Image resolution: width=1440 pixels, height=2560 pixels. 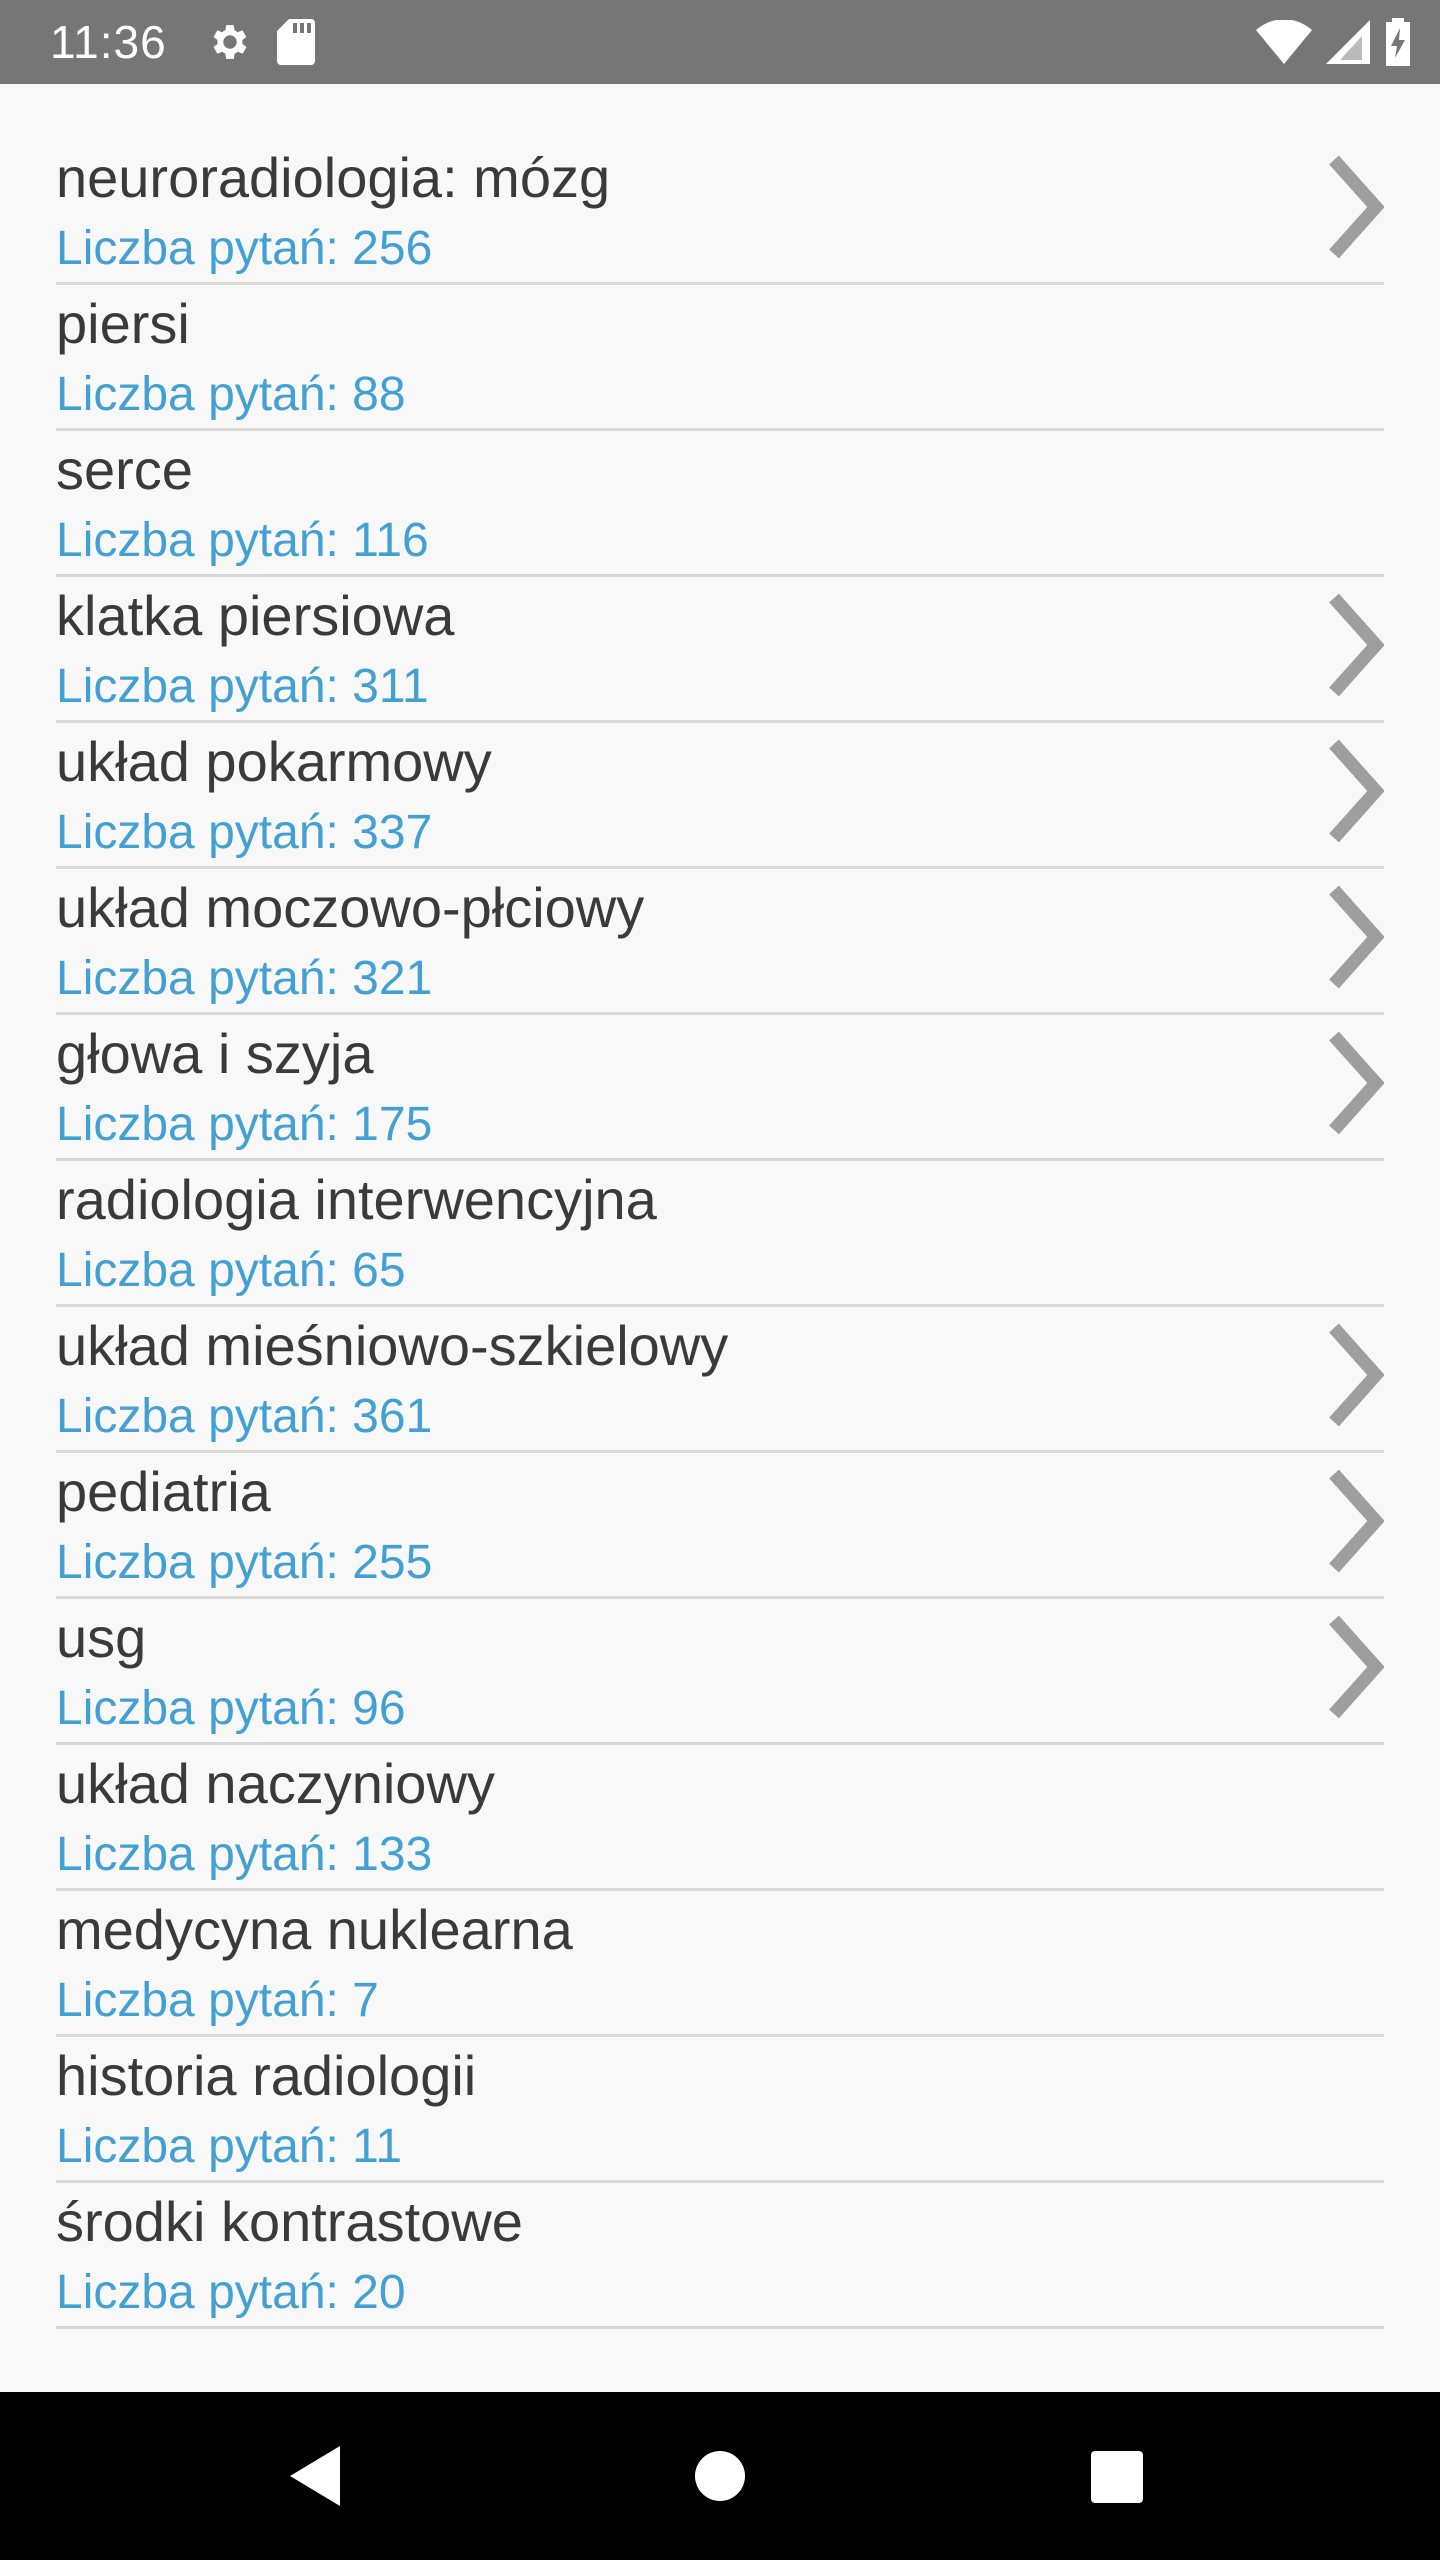 I want to click on question-count: Liczba pytań: 96, so click(x=231, y=1708).